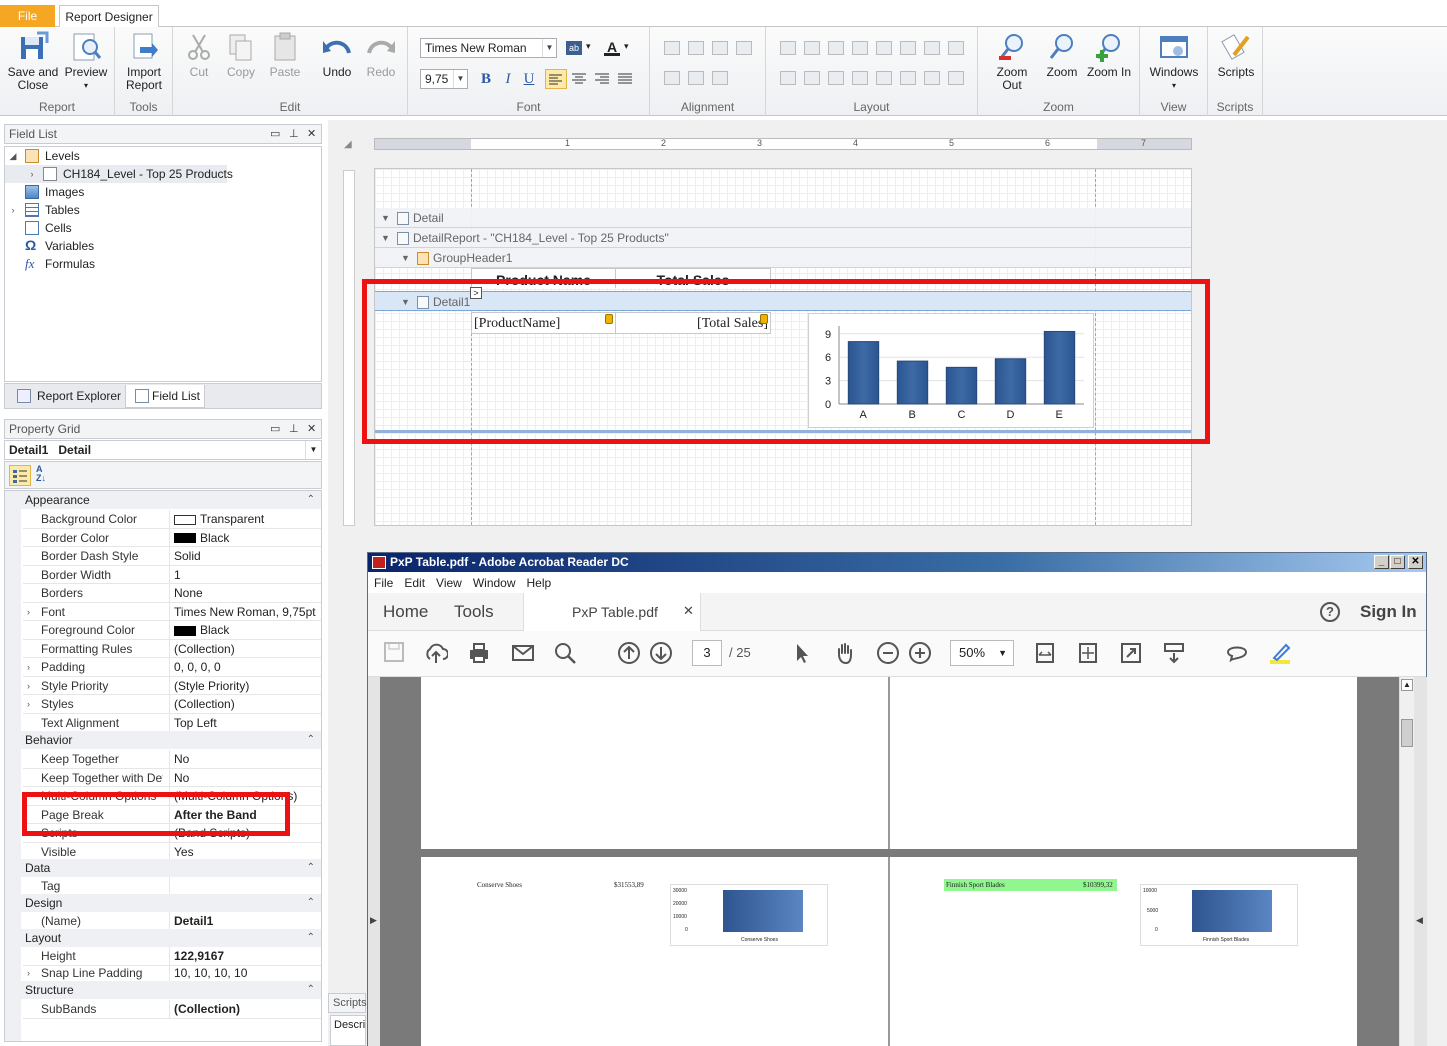  I want to click on maximize-button: □, so click(1397, 562).